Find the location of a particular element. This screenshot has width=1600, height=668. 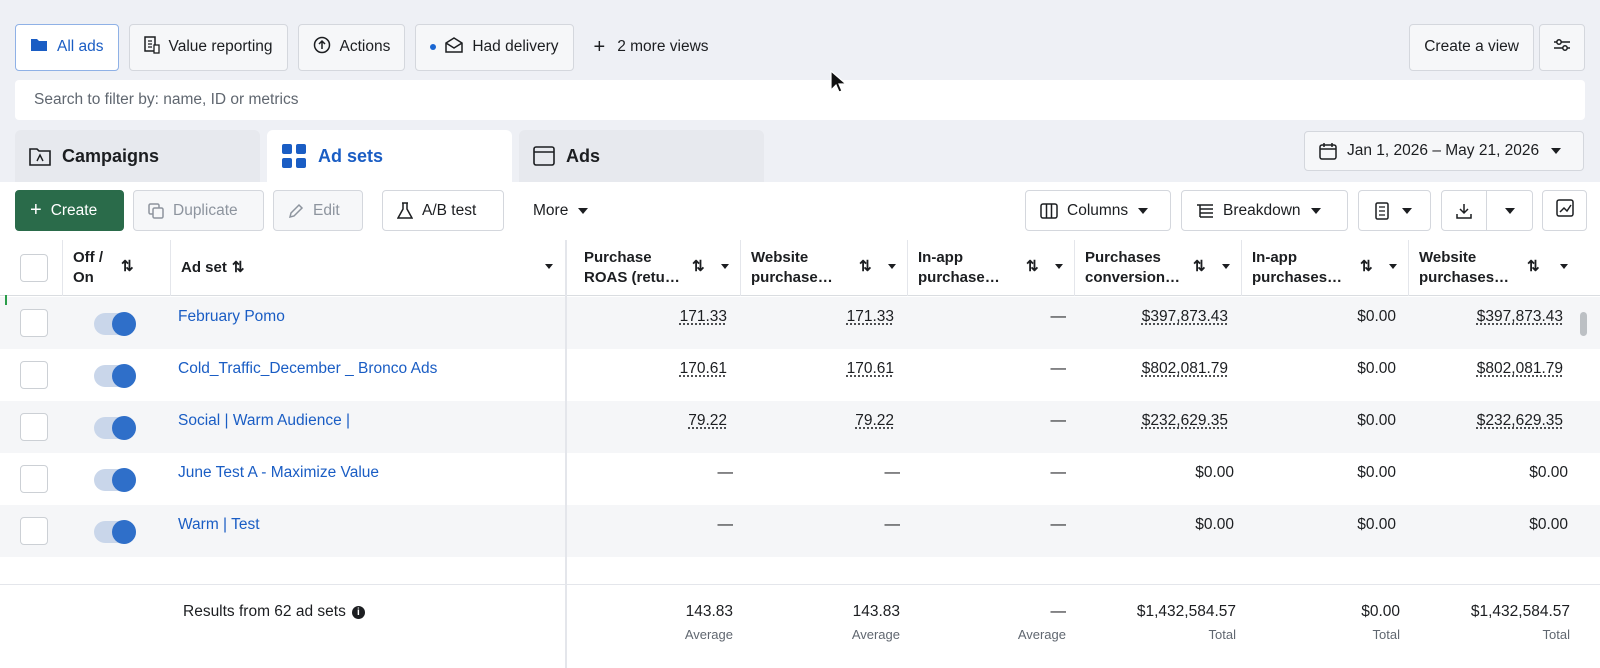

summary-website-purchase-roas: 143.83 is located at coordinates (876, 612).